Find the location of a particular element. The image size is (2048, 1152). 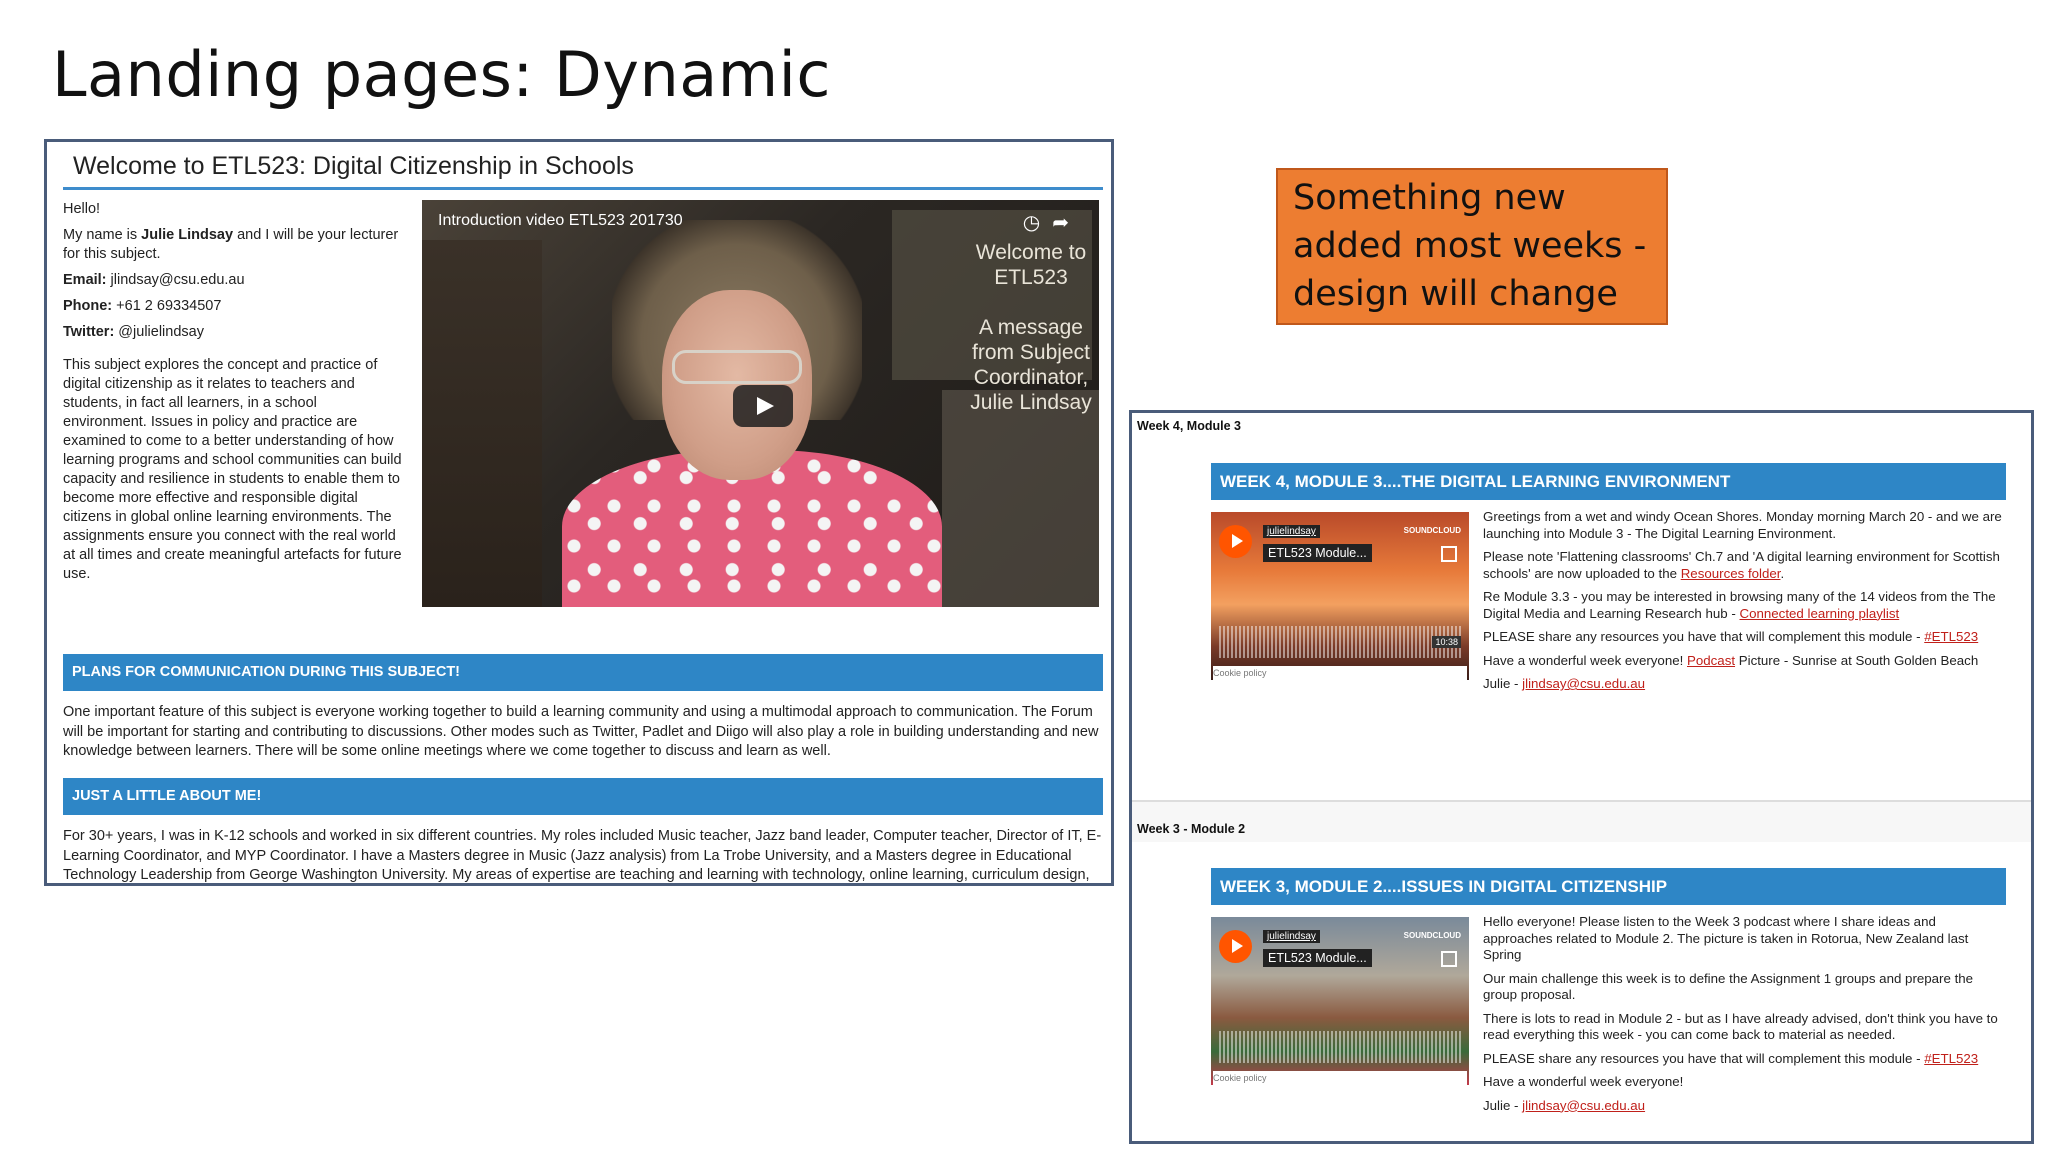

twitter-line: Twitter: @julielindsay is located at coordinates (133, 332).